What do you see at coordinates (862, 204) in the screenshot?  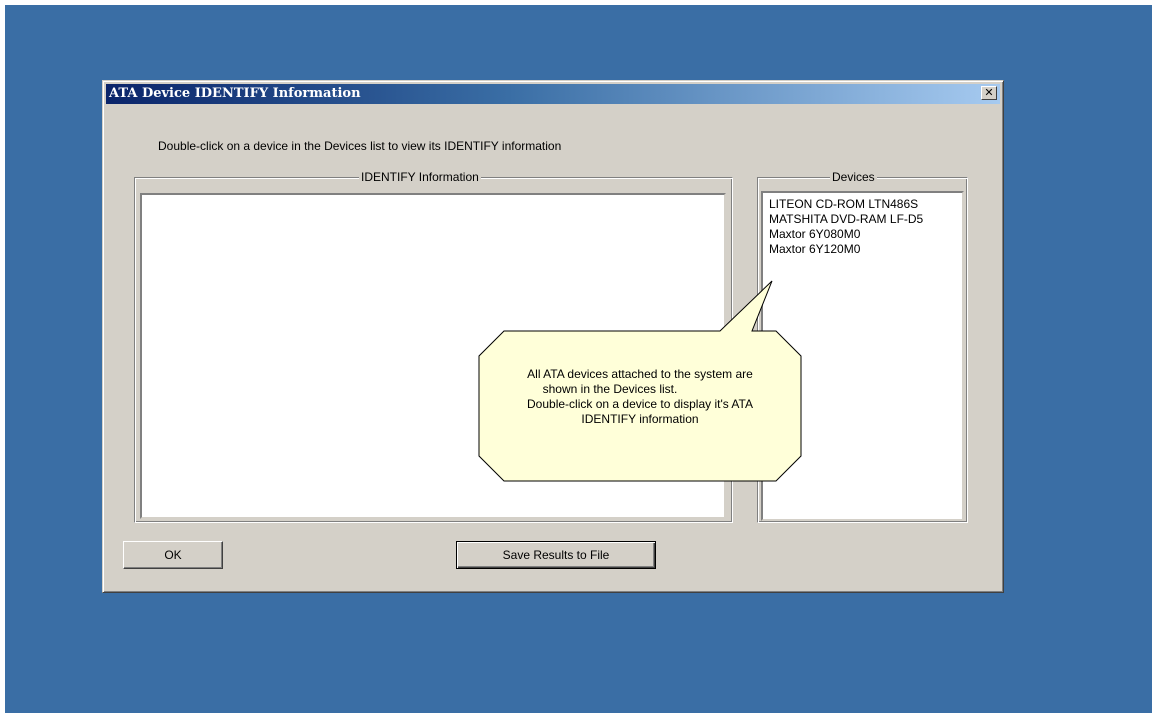 I see `device-item: LITEON CD-ROM LTN486S` at bounding box center [862, 204].